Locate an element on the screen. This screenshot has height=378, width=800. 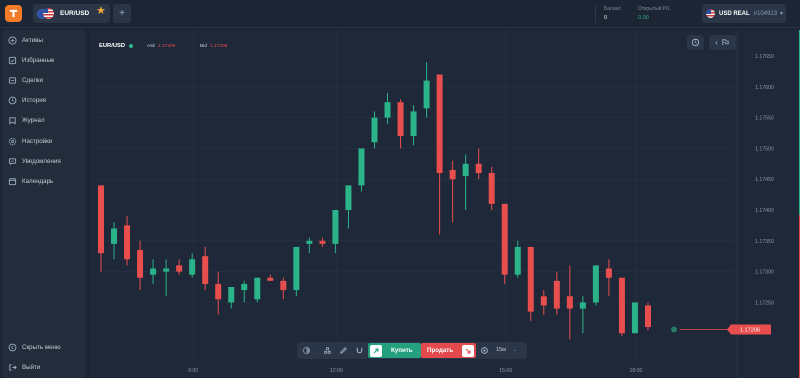
y-tick-label: 1.17600 is located at coordinates (764, 88).